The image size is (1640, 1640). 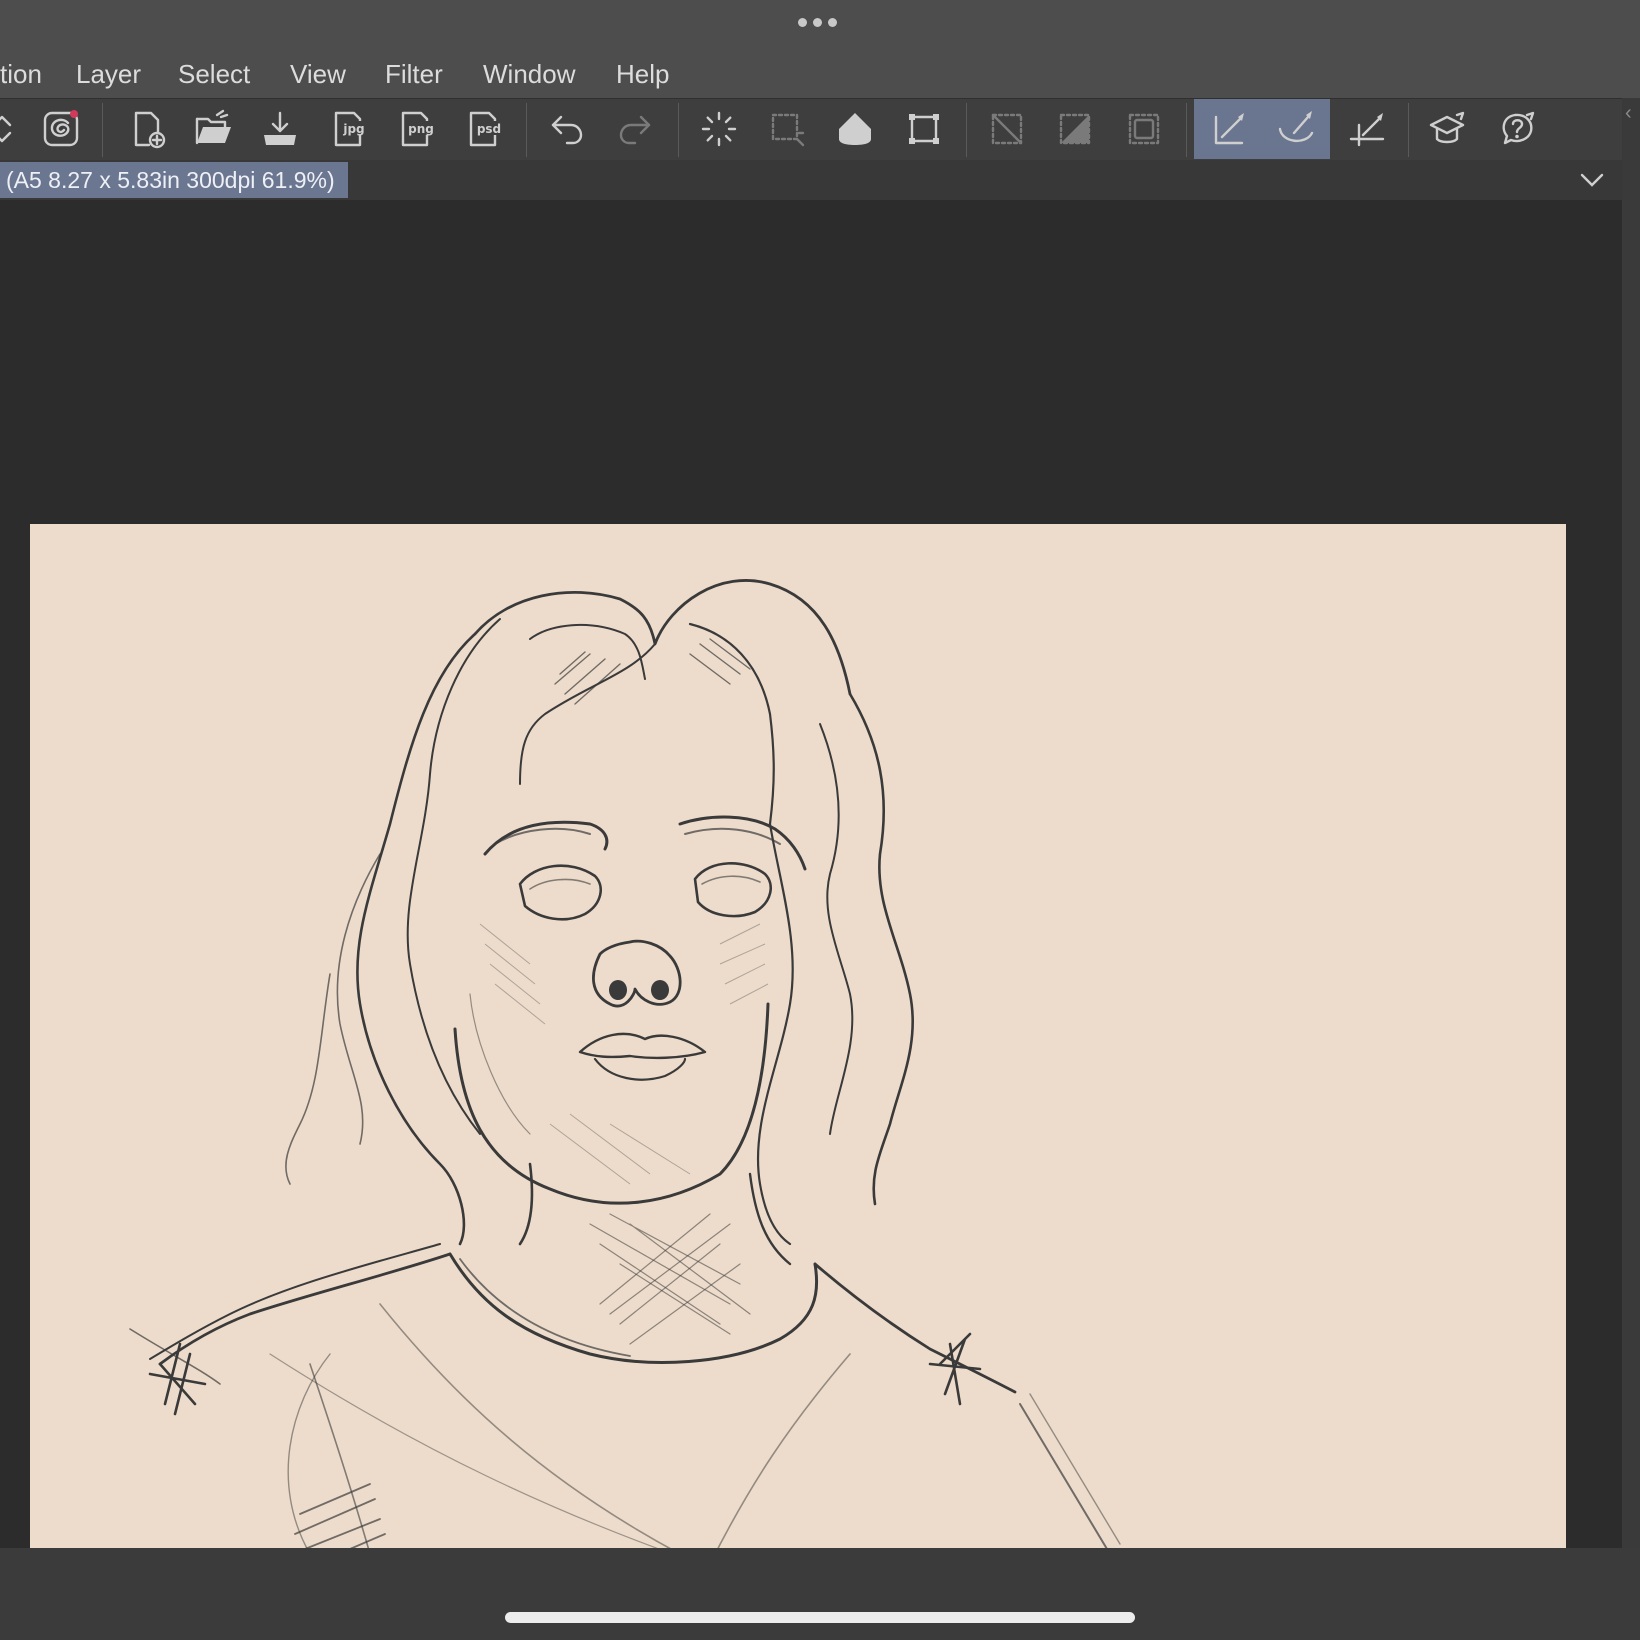 What do you see at coordinates (567, 129) in the screenshot?
I see `undo-icon` at bounding box center [567, 129].